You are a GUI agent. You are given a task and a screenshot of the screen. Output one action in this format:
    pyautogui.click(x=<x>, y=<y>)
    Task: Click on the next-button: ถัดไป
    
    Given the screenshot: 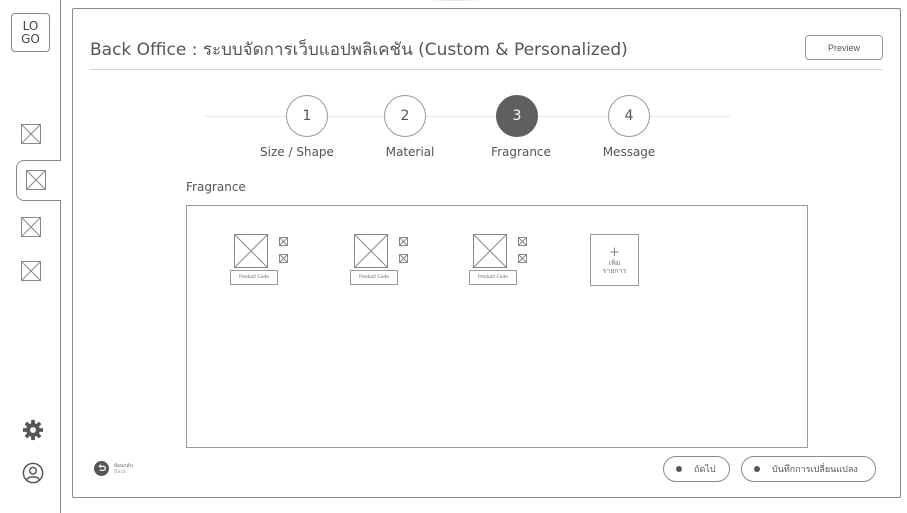 What is the action you would take?
    pyautogui.click(x=696, y=469)
    